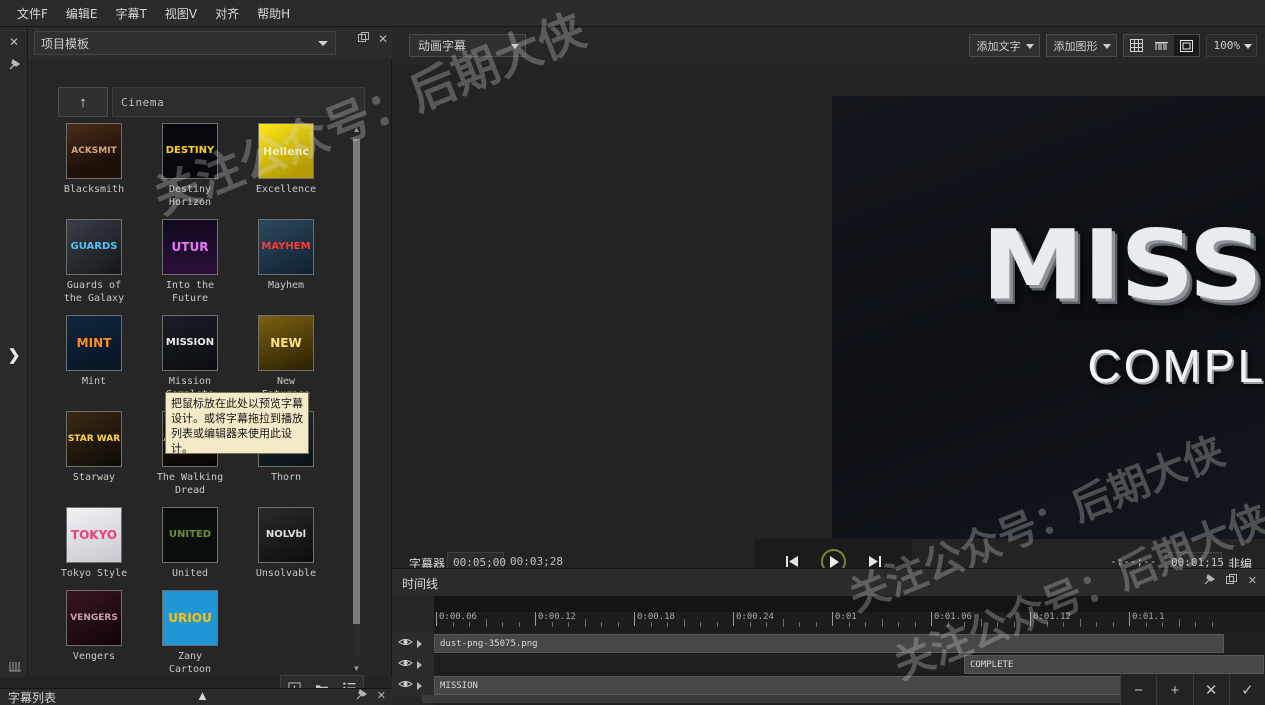  Describe the element at coordinates (94, 151) in the screenshot. I see `template-thumbnail: ACKSMIT` at that location.